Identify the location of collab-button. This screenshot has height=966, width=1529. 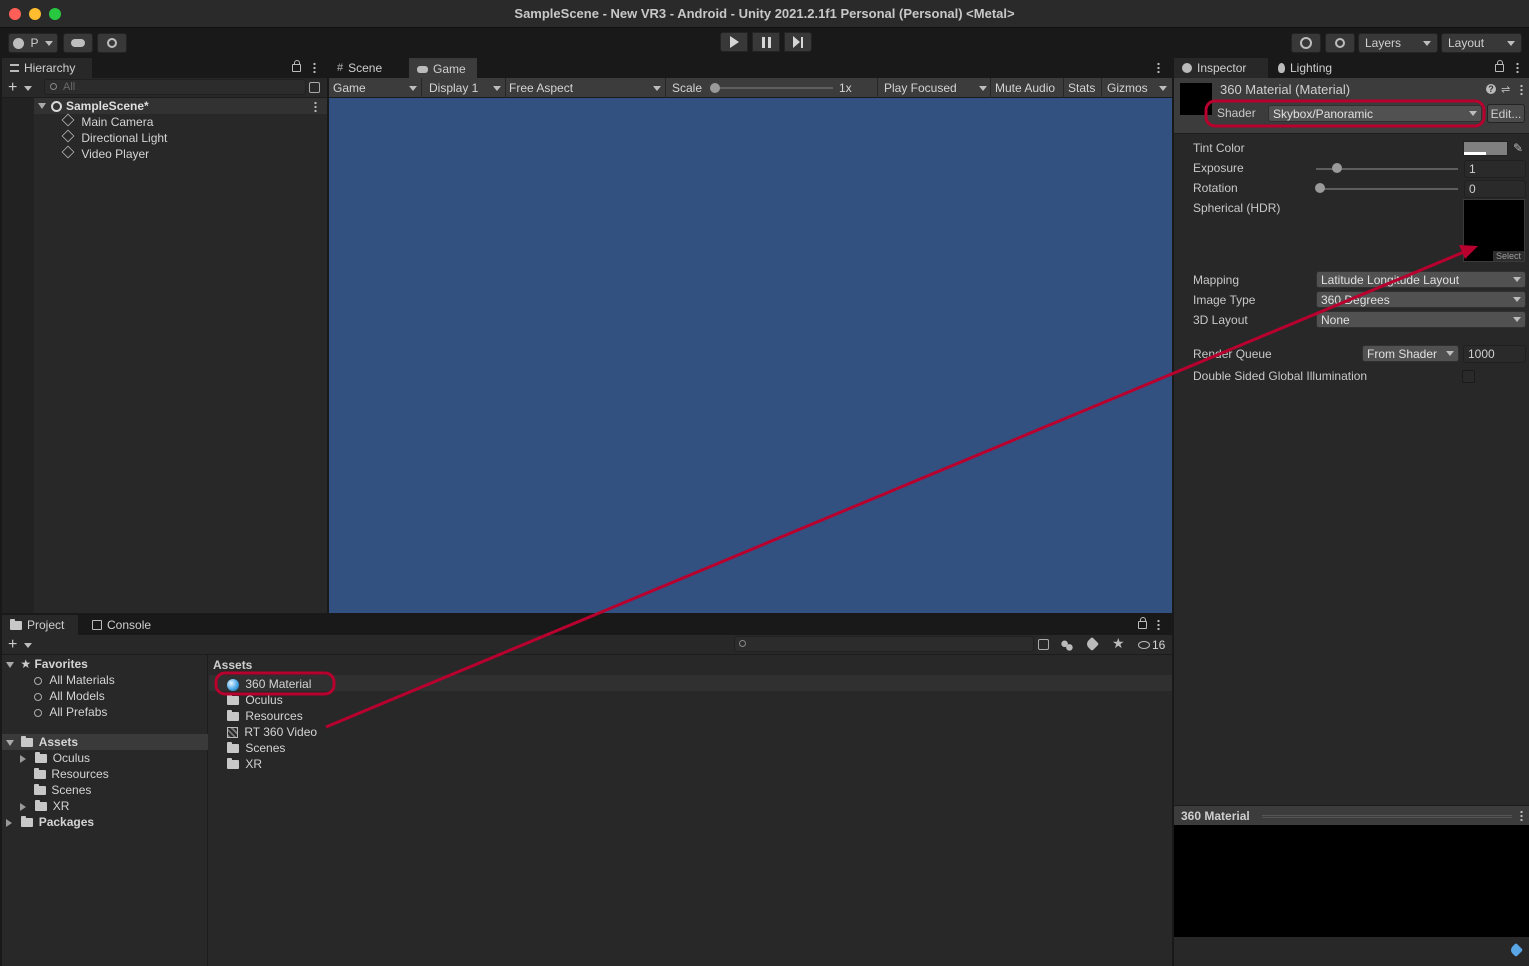
(112, 43).